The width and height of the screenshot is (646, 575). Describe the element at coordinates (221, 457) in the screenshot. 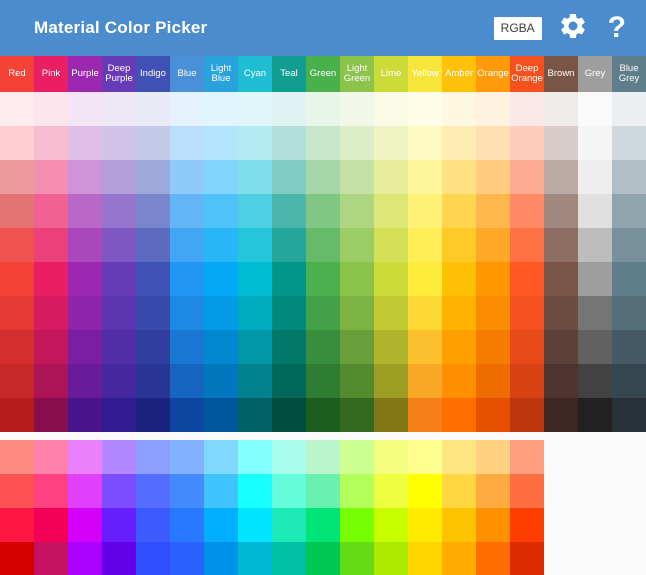

I see `swatch-light-blue-A100` at that location.